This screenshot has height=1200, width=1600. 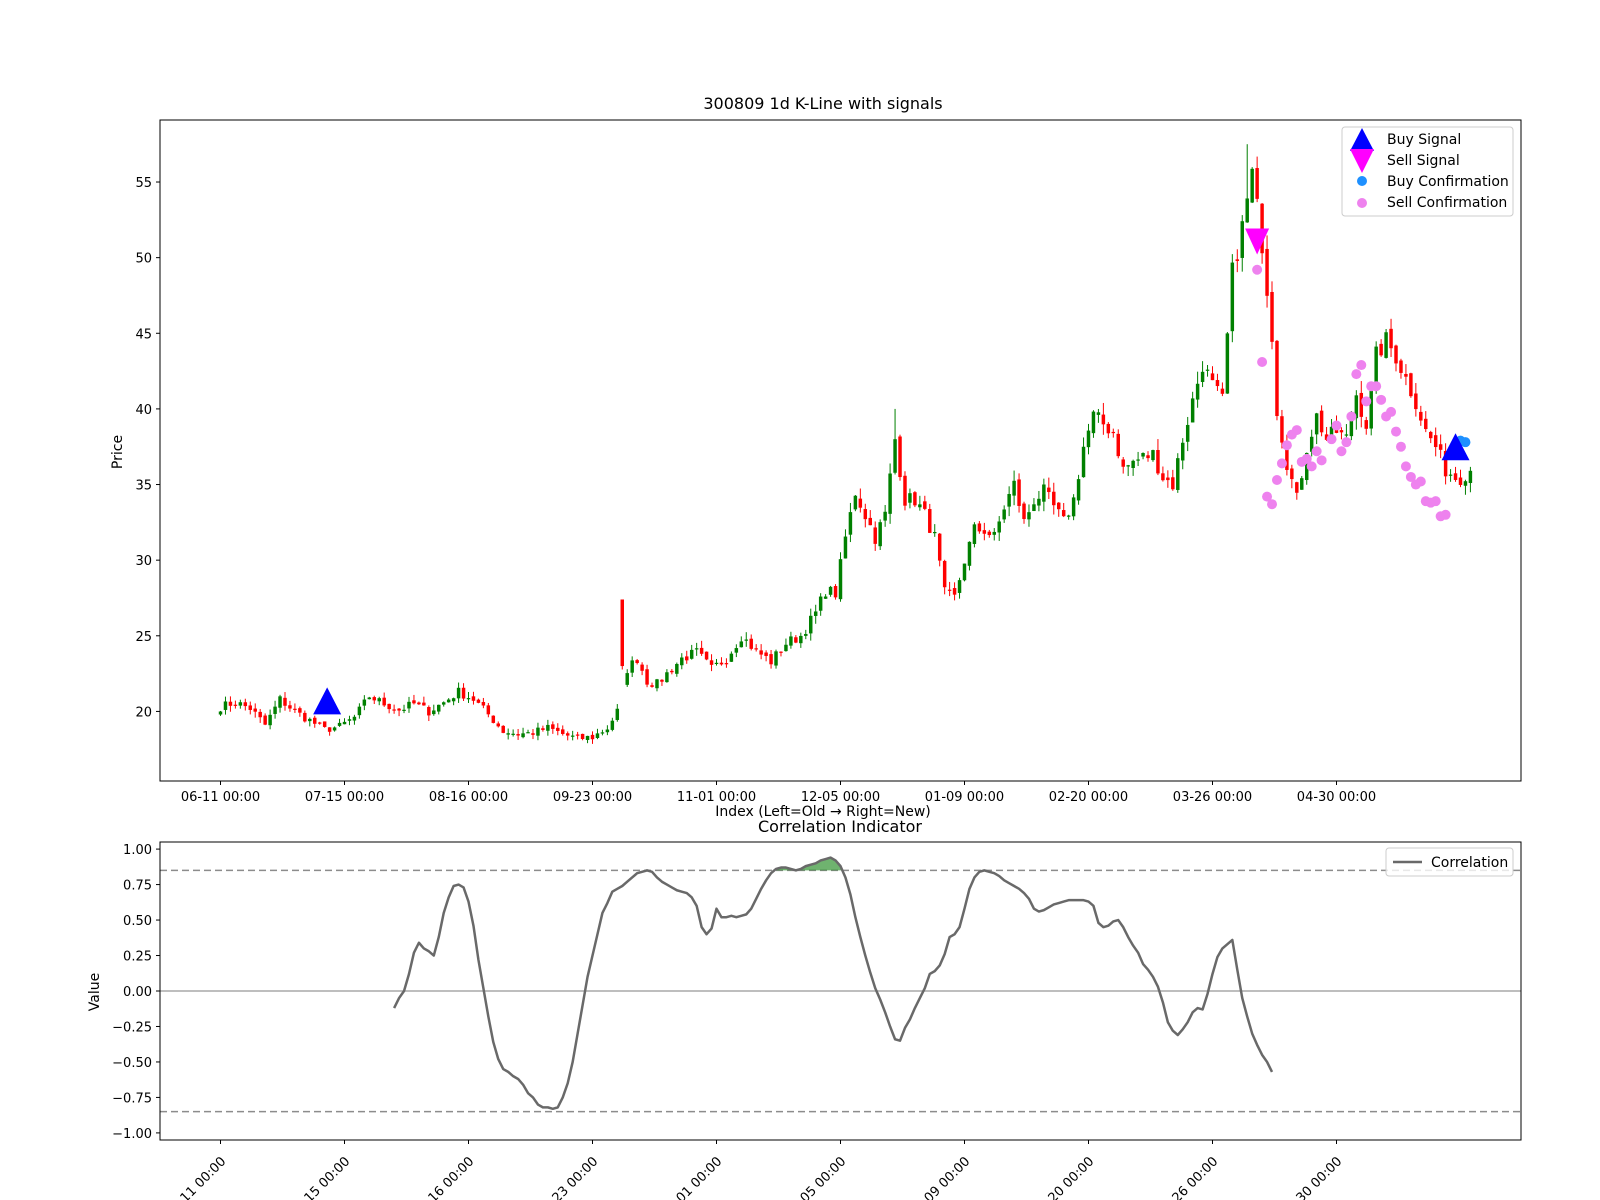 I want to click on correlation-x-tick-label: 02-20 00:00, so click(x=1064, y=1177).